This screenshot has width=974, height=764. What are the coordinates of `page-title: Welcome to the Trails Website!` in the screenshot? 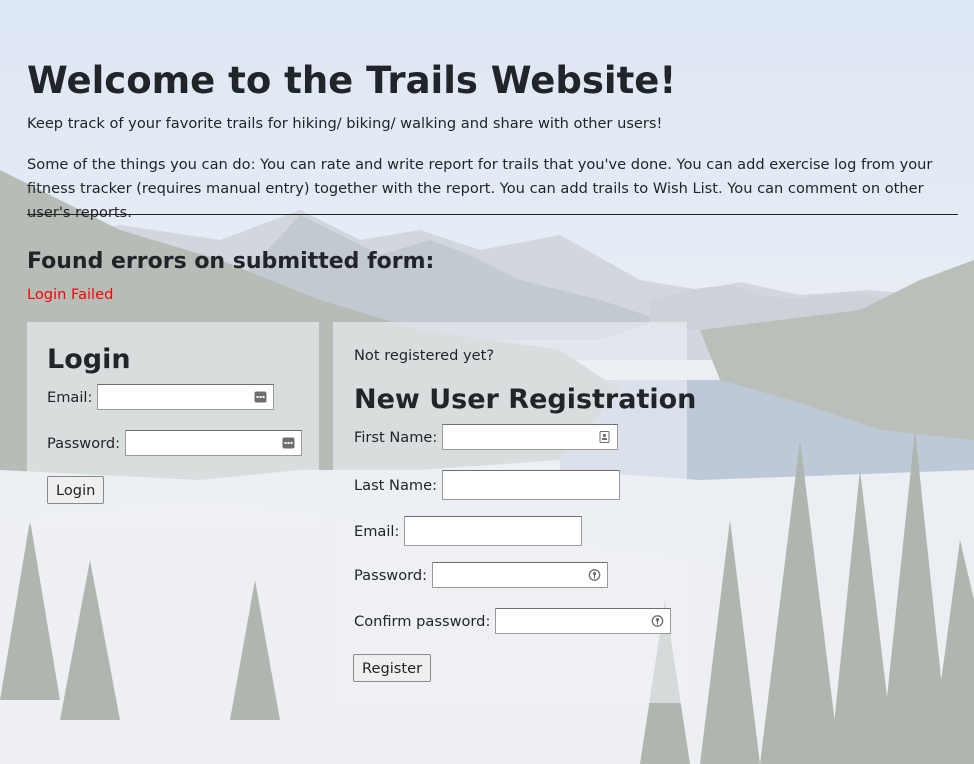 It's located at (352, 80).